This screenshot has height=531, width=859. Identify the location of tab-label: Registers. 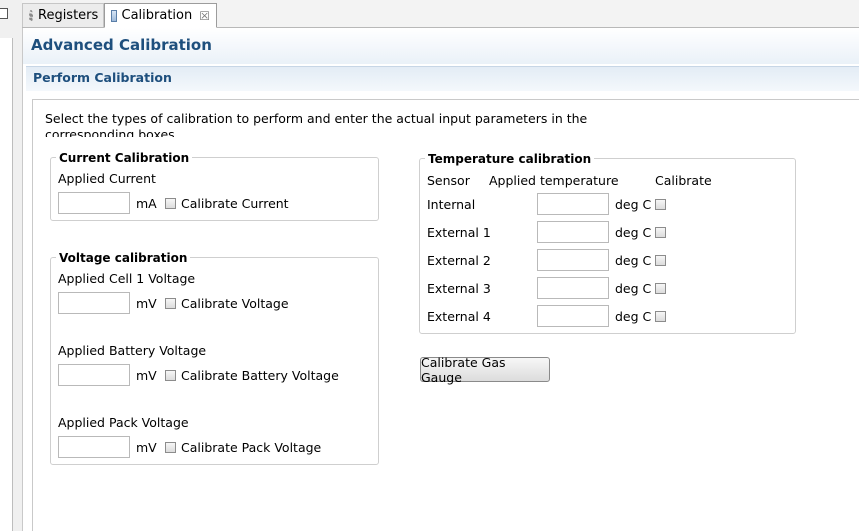
(68, 15).